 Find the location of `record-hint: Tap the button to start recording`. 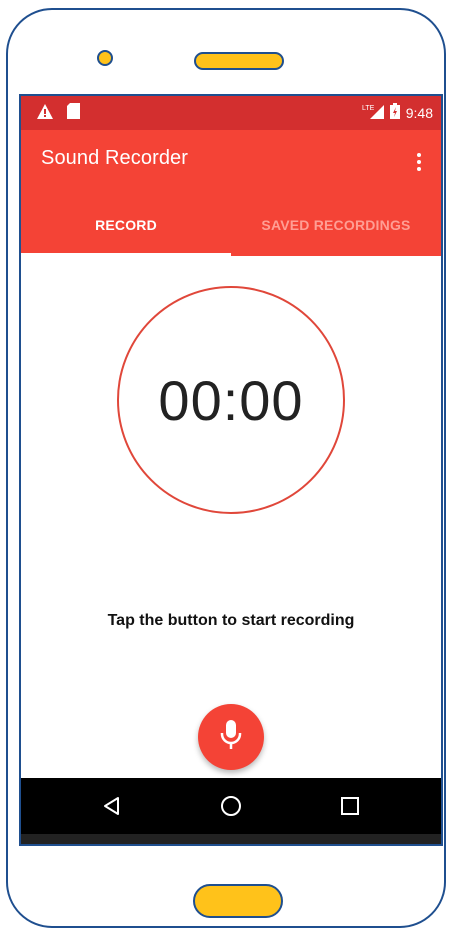

record-hint: Tap the button to start recording is located at coordinates (231, 620).